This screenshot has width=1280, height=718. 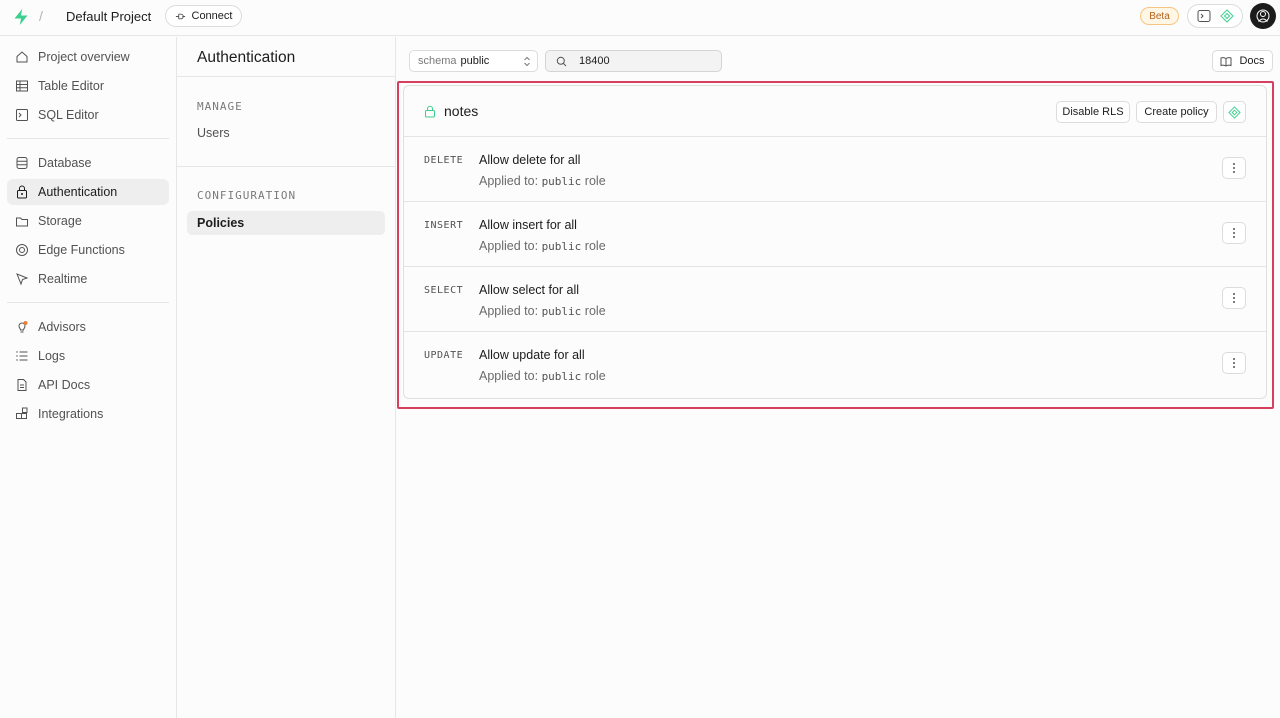 I want to click on lightbulb-icon, so click(x=23, y=327).